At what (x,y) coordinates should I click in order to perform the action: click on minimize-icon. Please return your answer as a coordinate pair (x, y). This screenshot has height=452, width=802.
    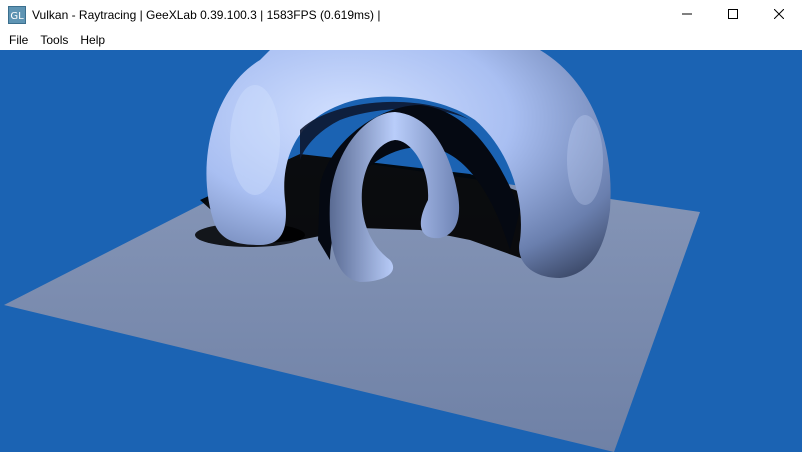
    Looking at the image, I should click on (687, 15).